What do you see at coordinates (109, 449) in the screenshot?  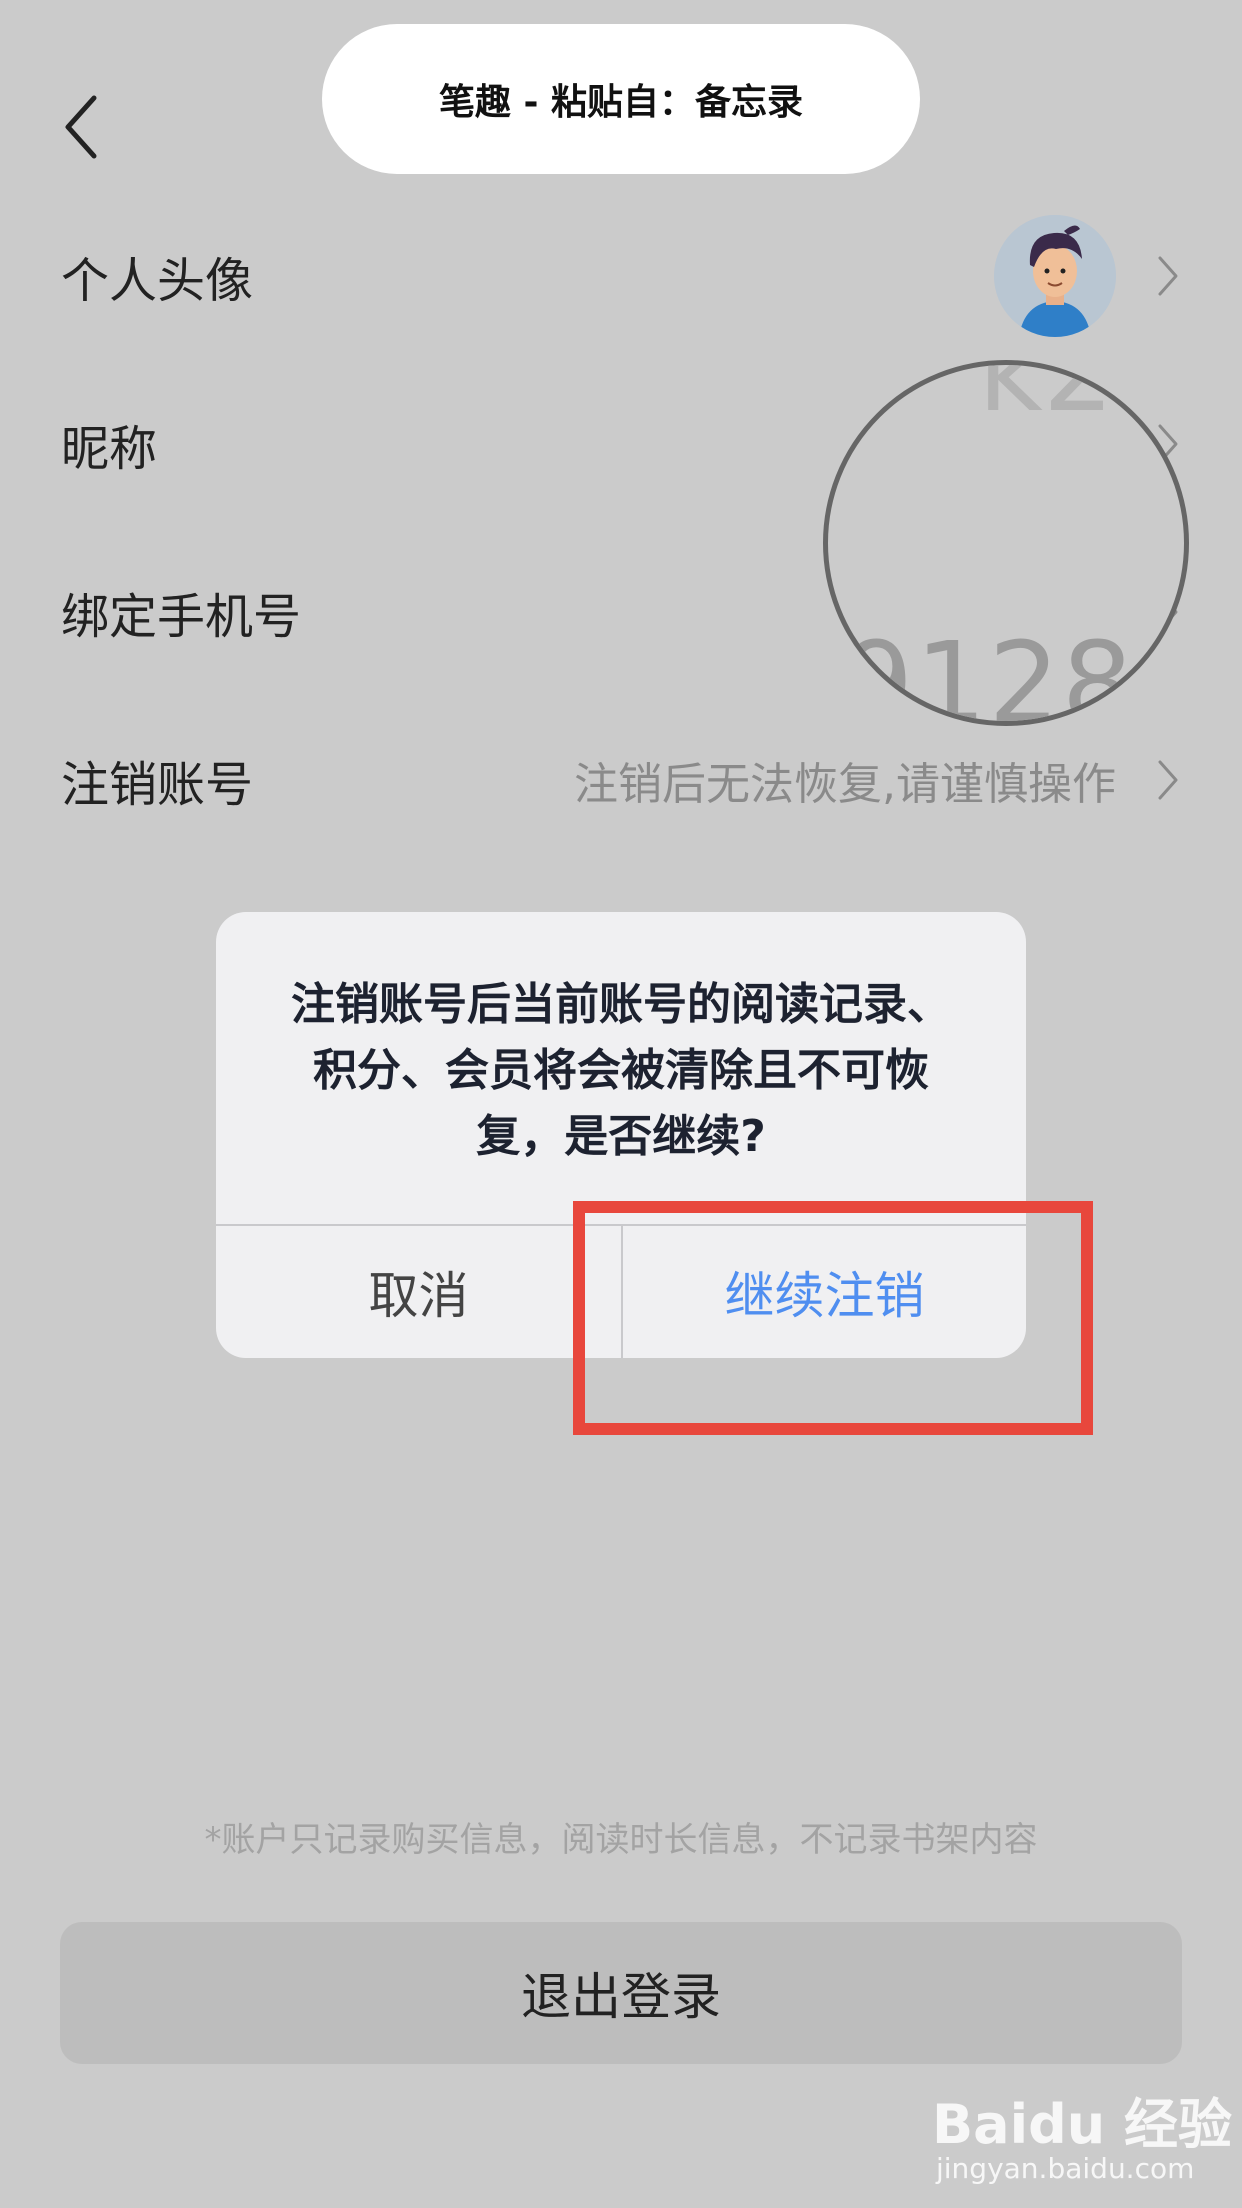 I see `row-nickname-label: 昵称` at bounding box center [109, 449].